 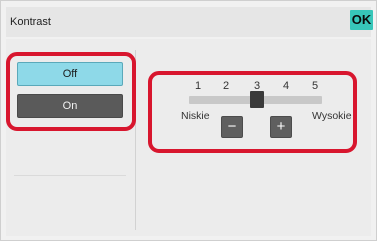 I want to click on page-title: Kontrast, so click(x=30, y=22).